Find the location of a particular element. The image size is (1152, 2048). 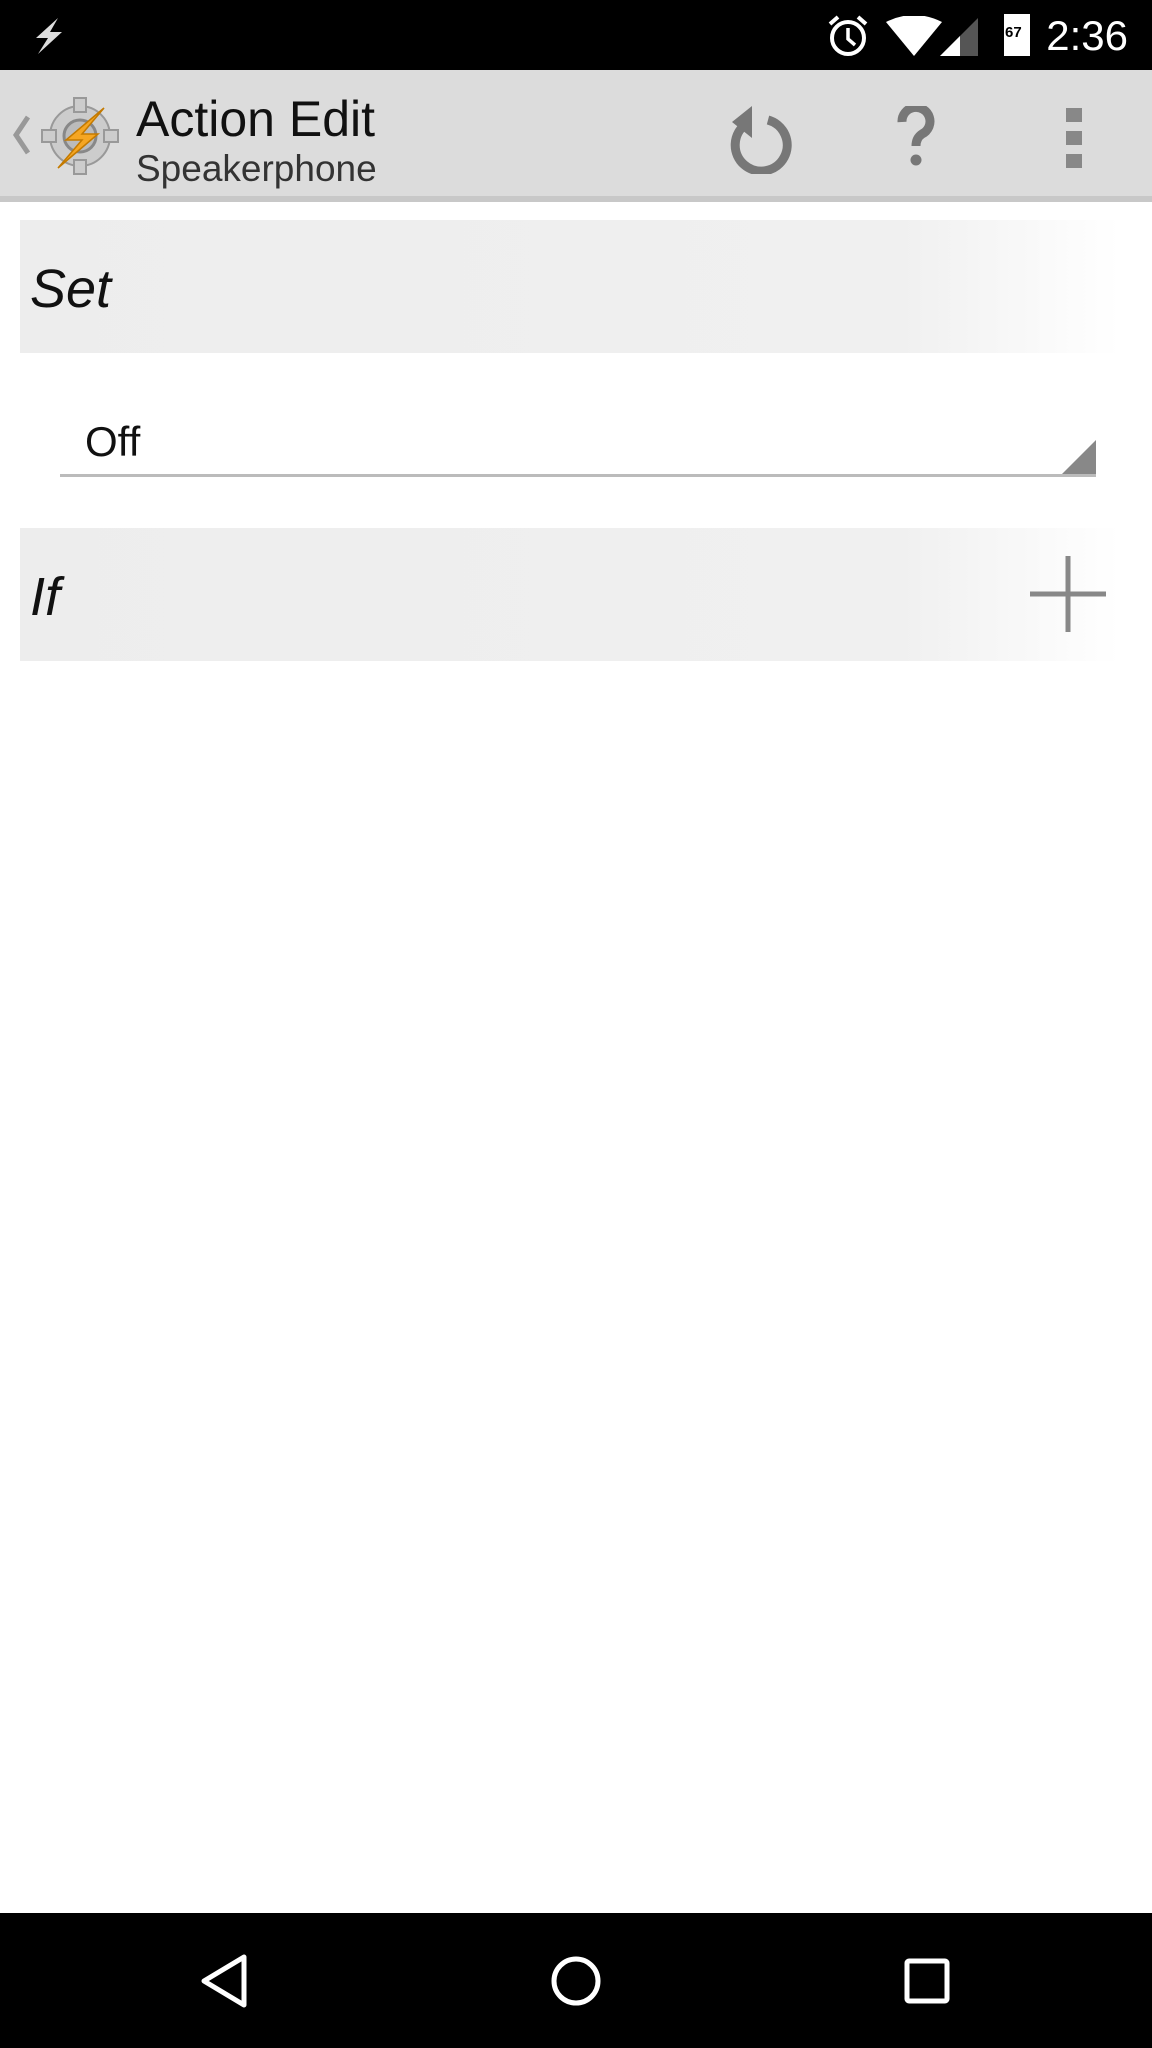

set-label: Set is located at coordinates (71, 289).